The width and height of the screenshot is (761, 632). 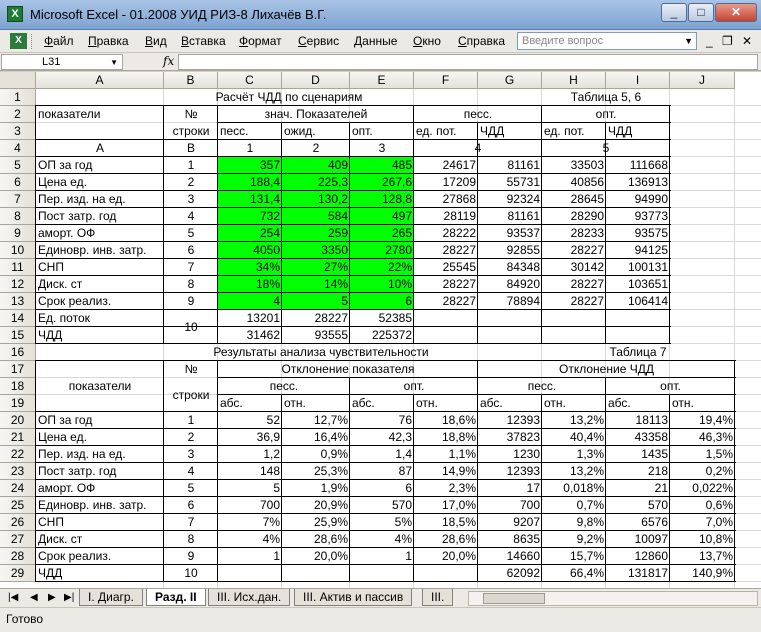 I want to click on value-cell: 22%, so click(x=382, y=267).